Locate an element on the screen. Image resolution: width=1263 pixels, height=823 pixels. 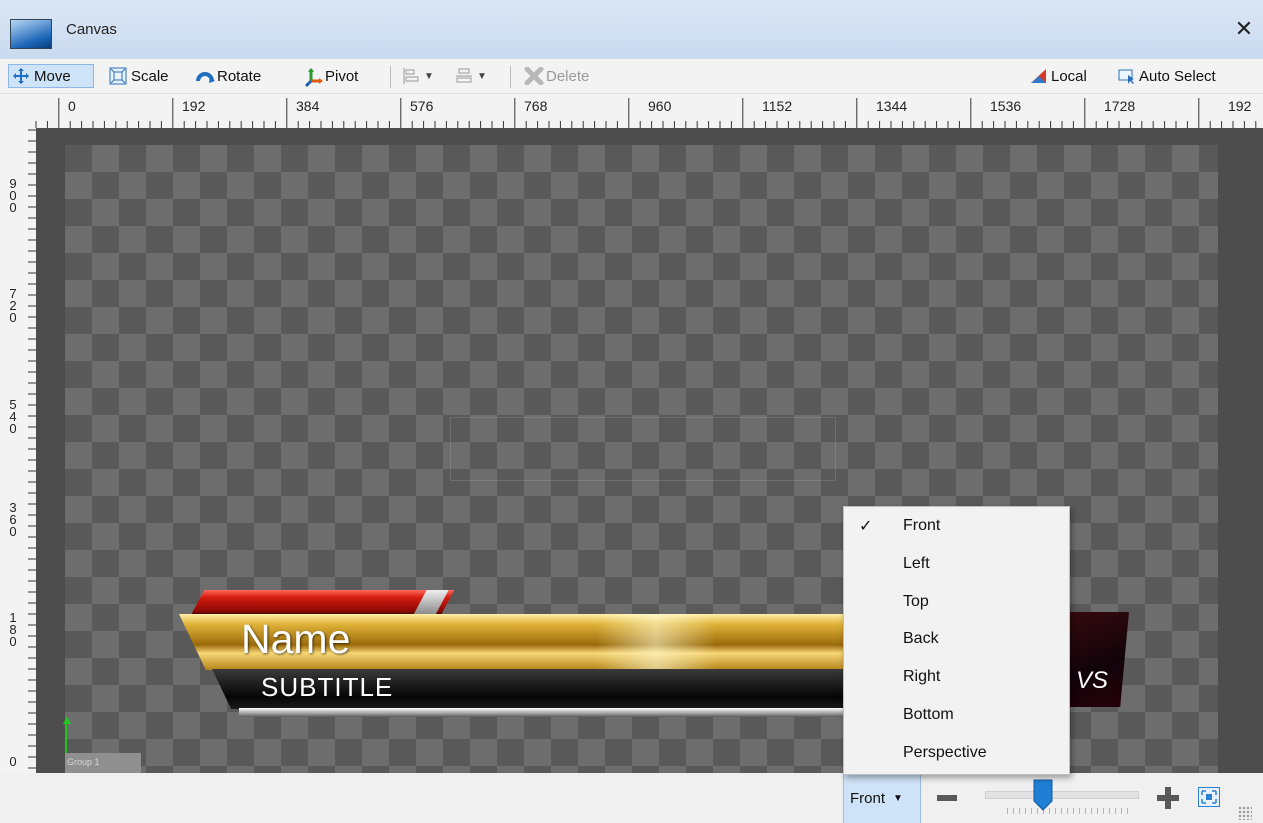
pivot-icon is located at coordinates (313, 77).